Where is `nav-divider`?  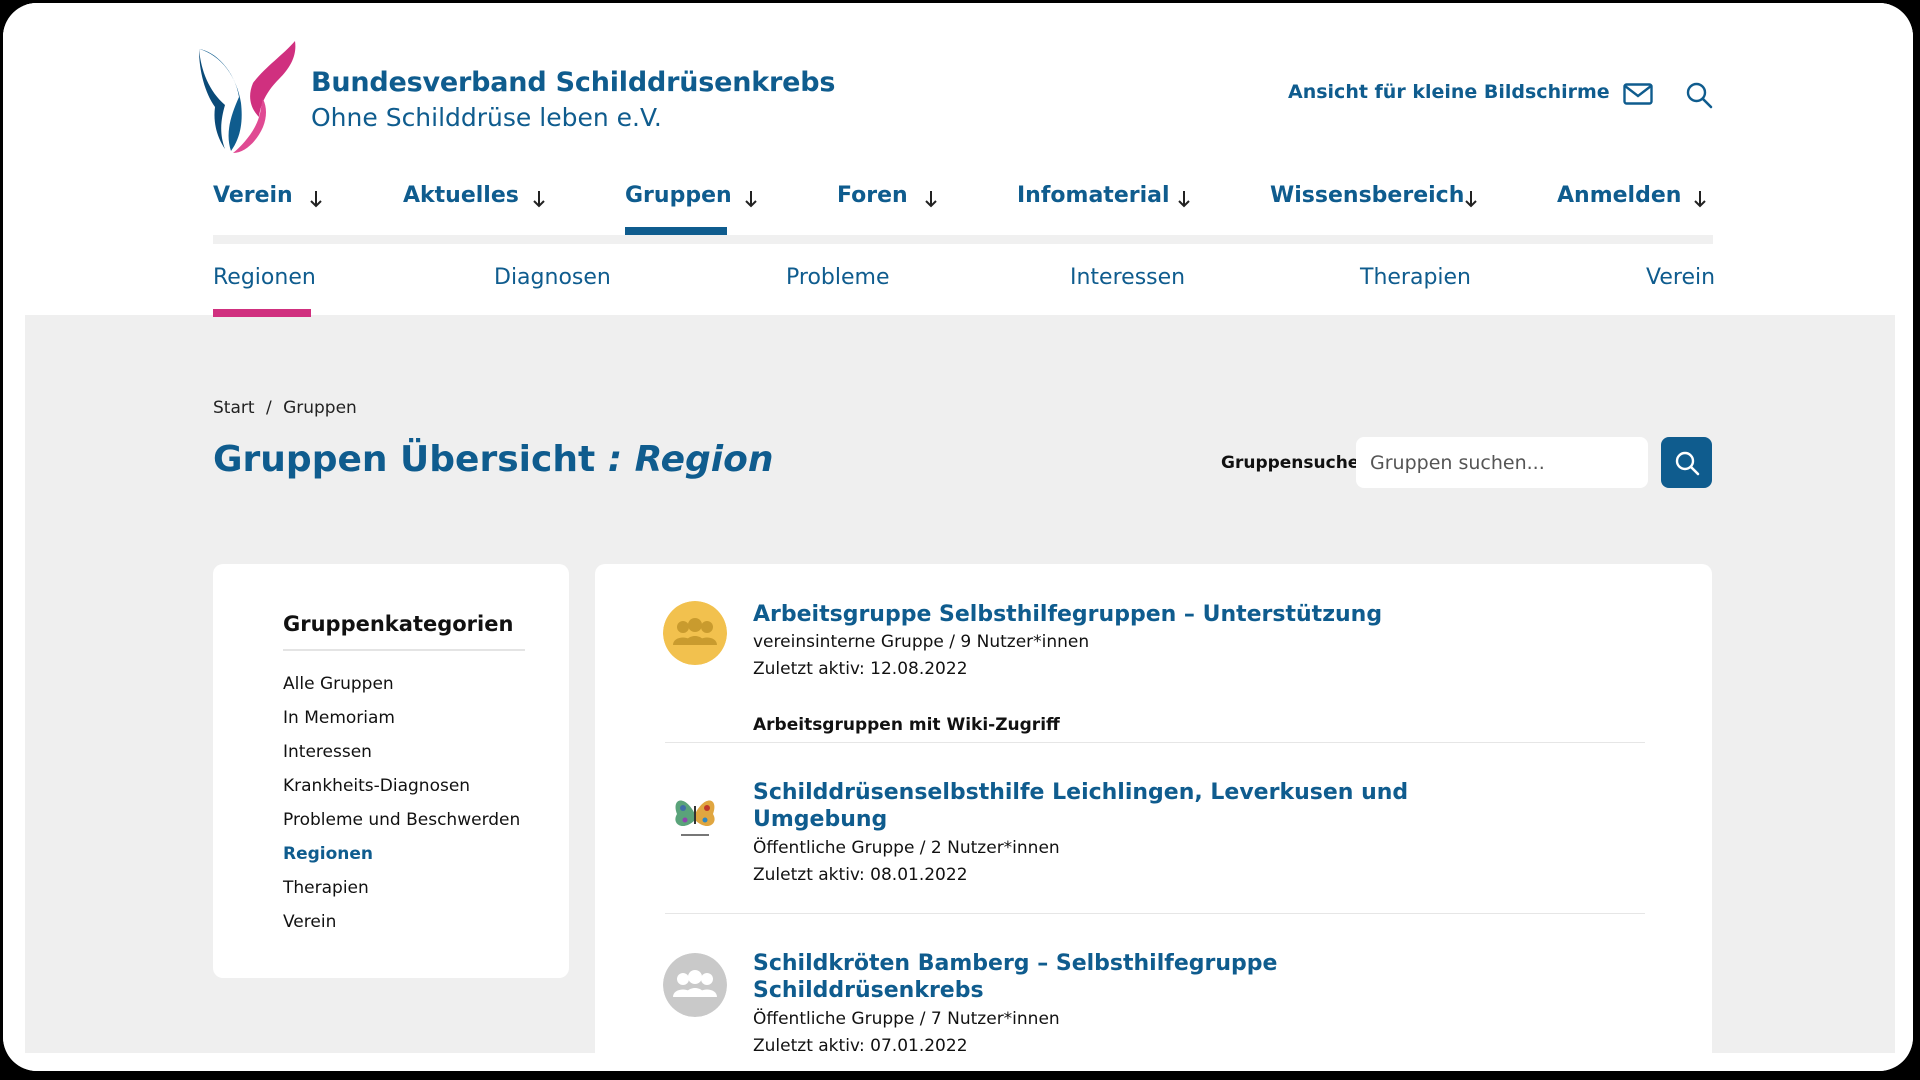 nav-divider is located at coordinates (963, 239).